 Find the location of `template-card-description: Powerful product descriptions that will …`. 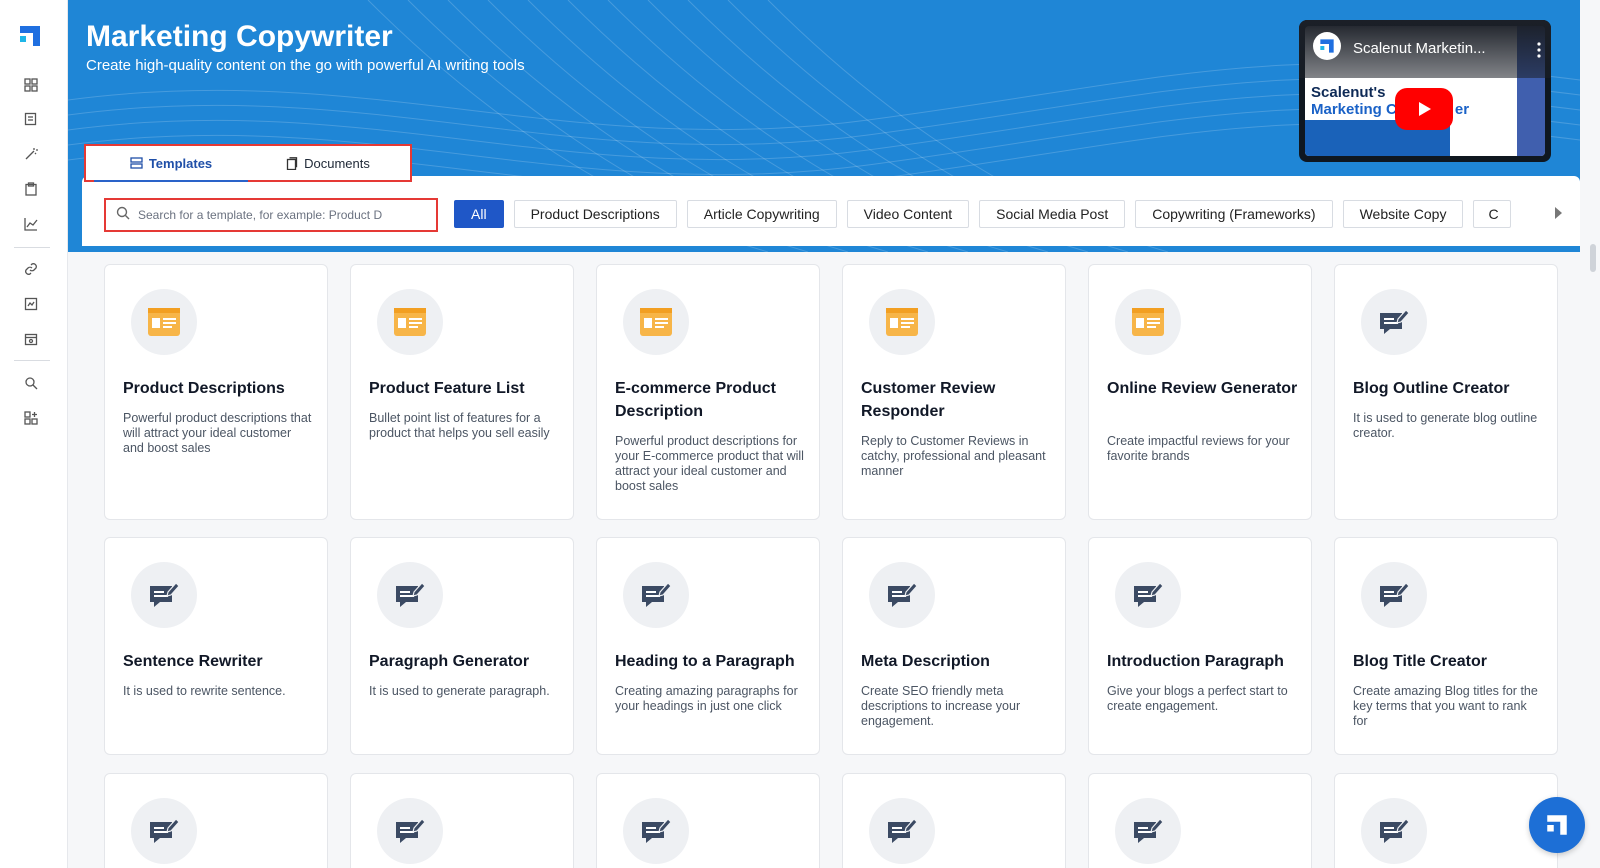

template-card-description: Powerful product descriptions that will … is located at coordinates (217, 433).